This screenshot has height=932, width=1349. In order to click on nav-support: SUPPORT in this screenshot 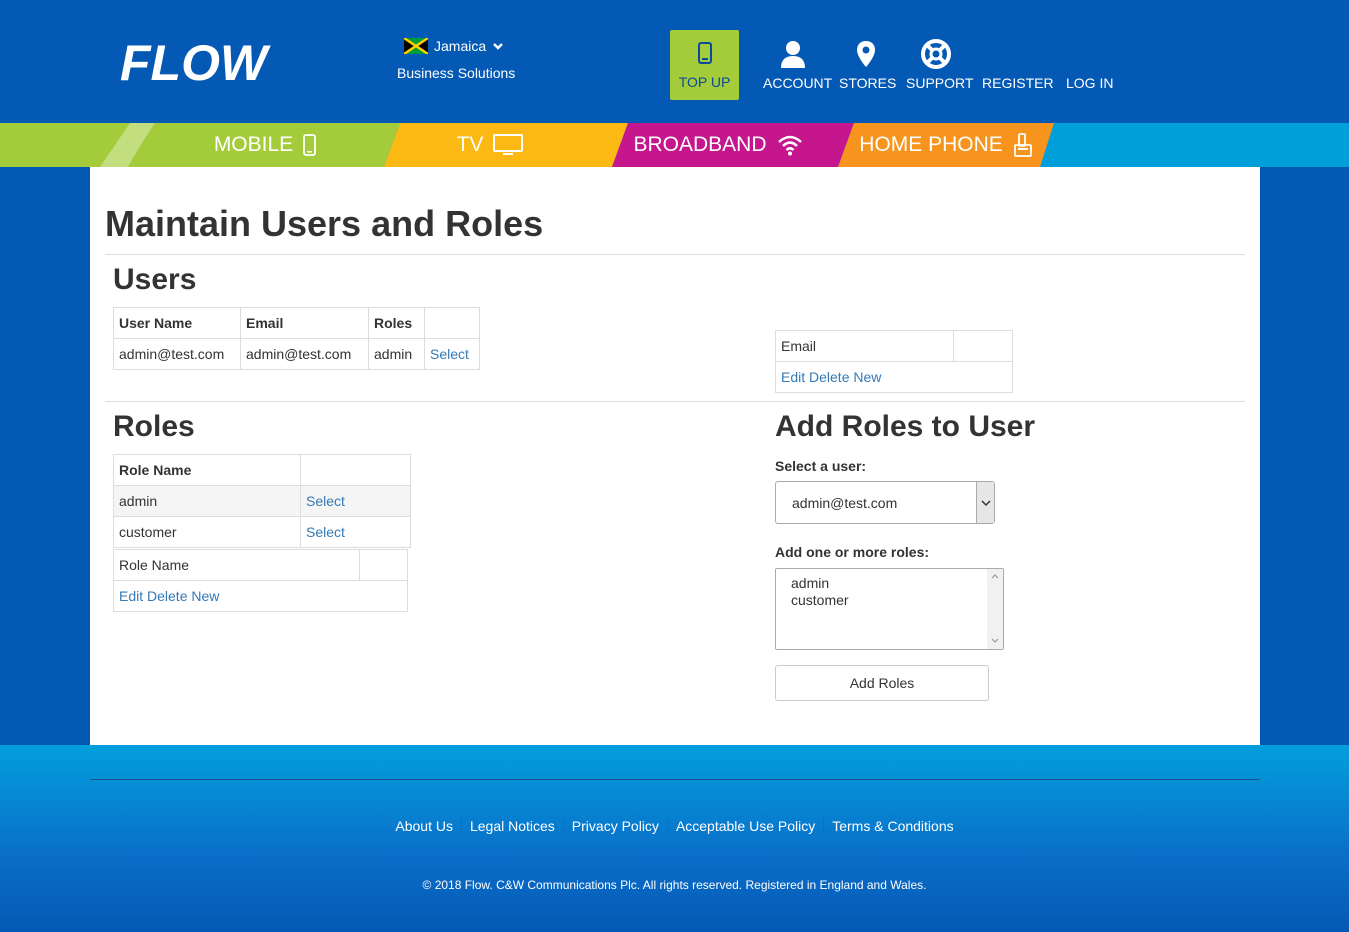, I will do `click(939, 83)`.